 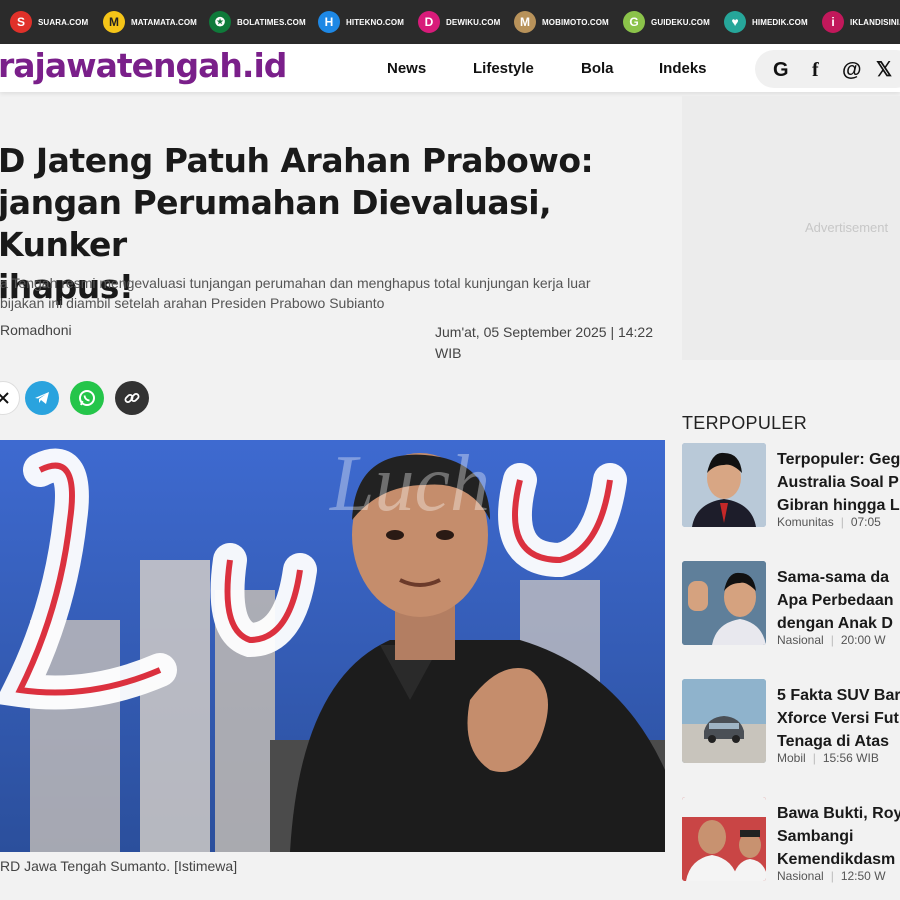 I want to click on telegram-share-icon, so click(x=42, y=398).